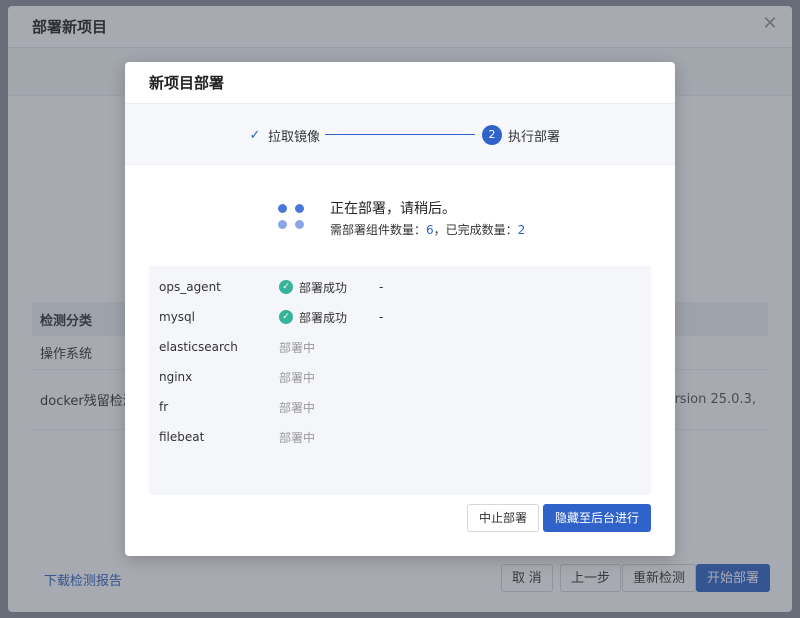 The width and height of the screenshot is (800, 618). I want to click on step-label: 执行部署, so click(534, 137).